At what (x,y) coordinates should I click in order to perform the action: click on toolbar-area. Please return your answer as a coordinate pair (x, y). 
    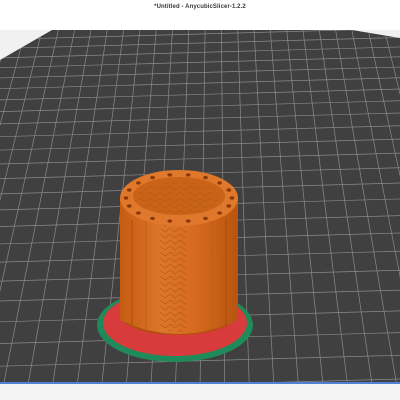
    Looking at the image, I should click on (200, 22).